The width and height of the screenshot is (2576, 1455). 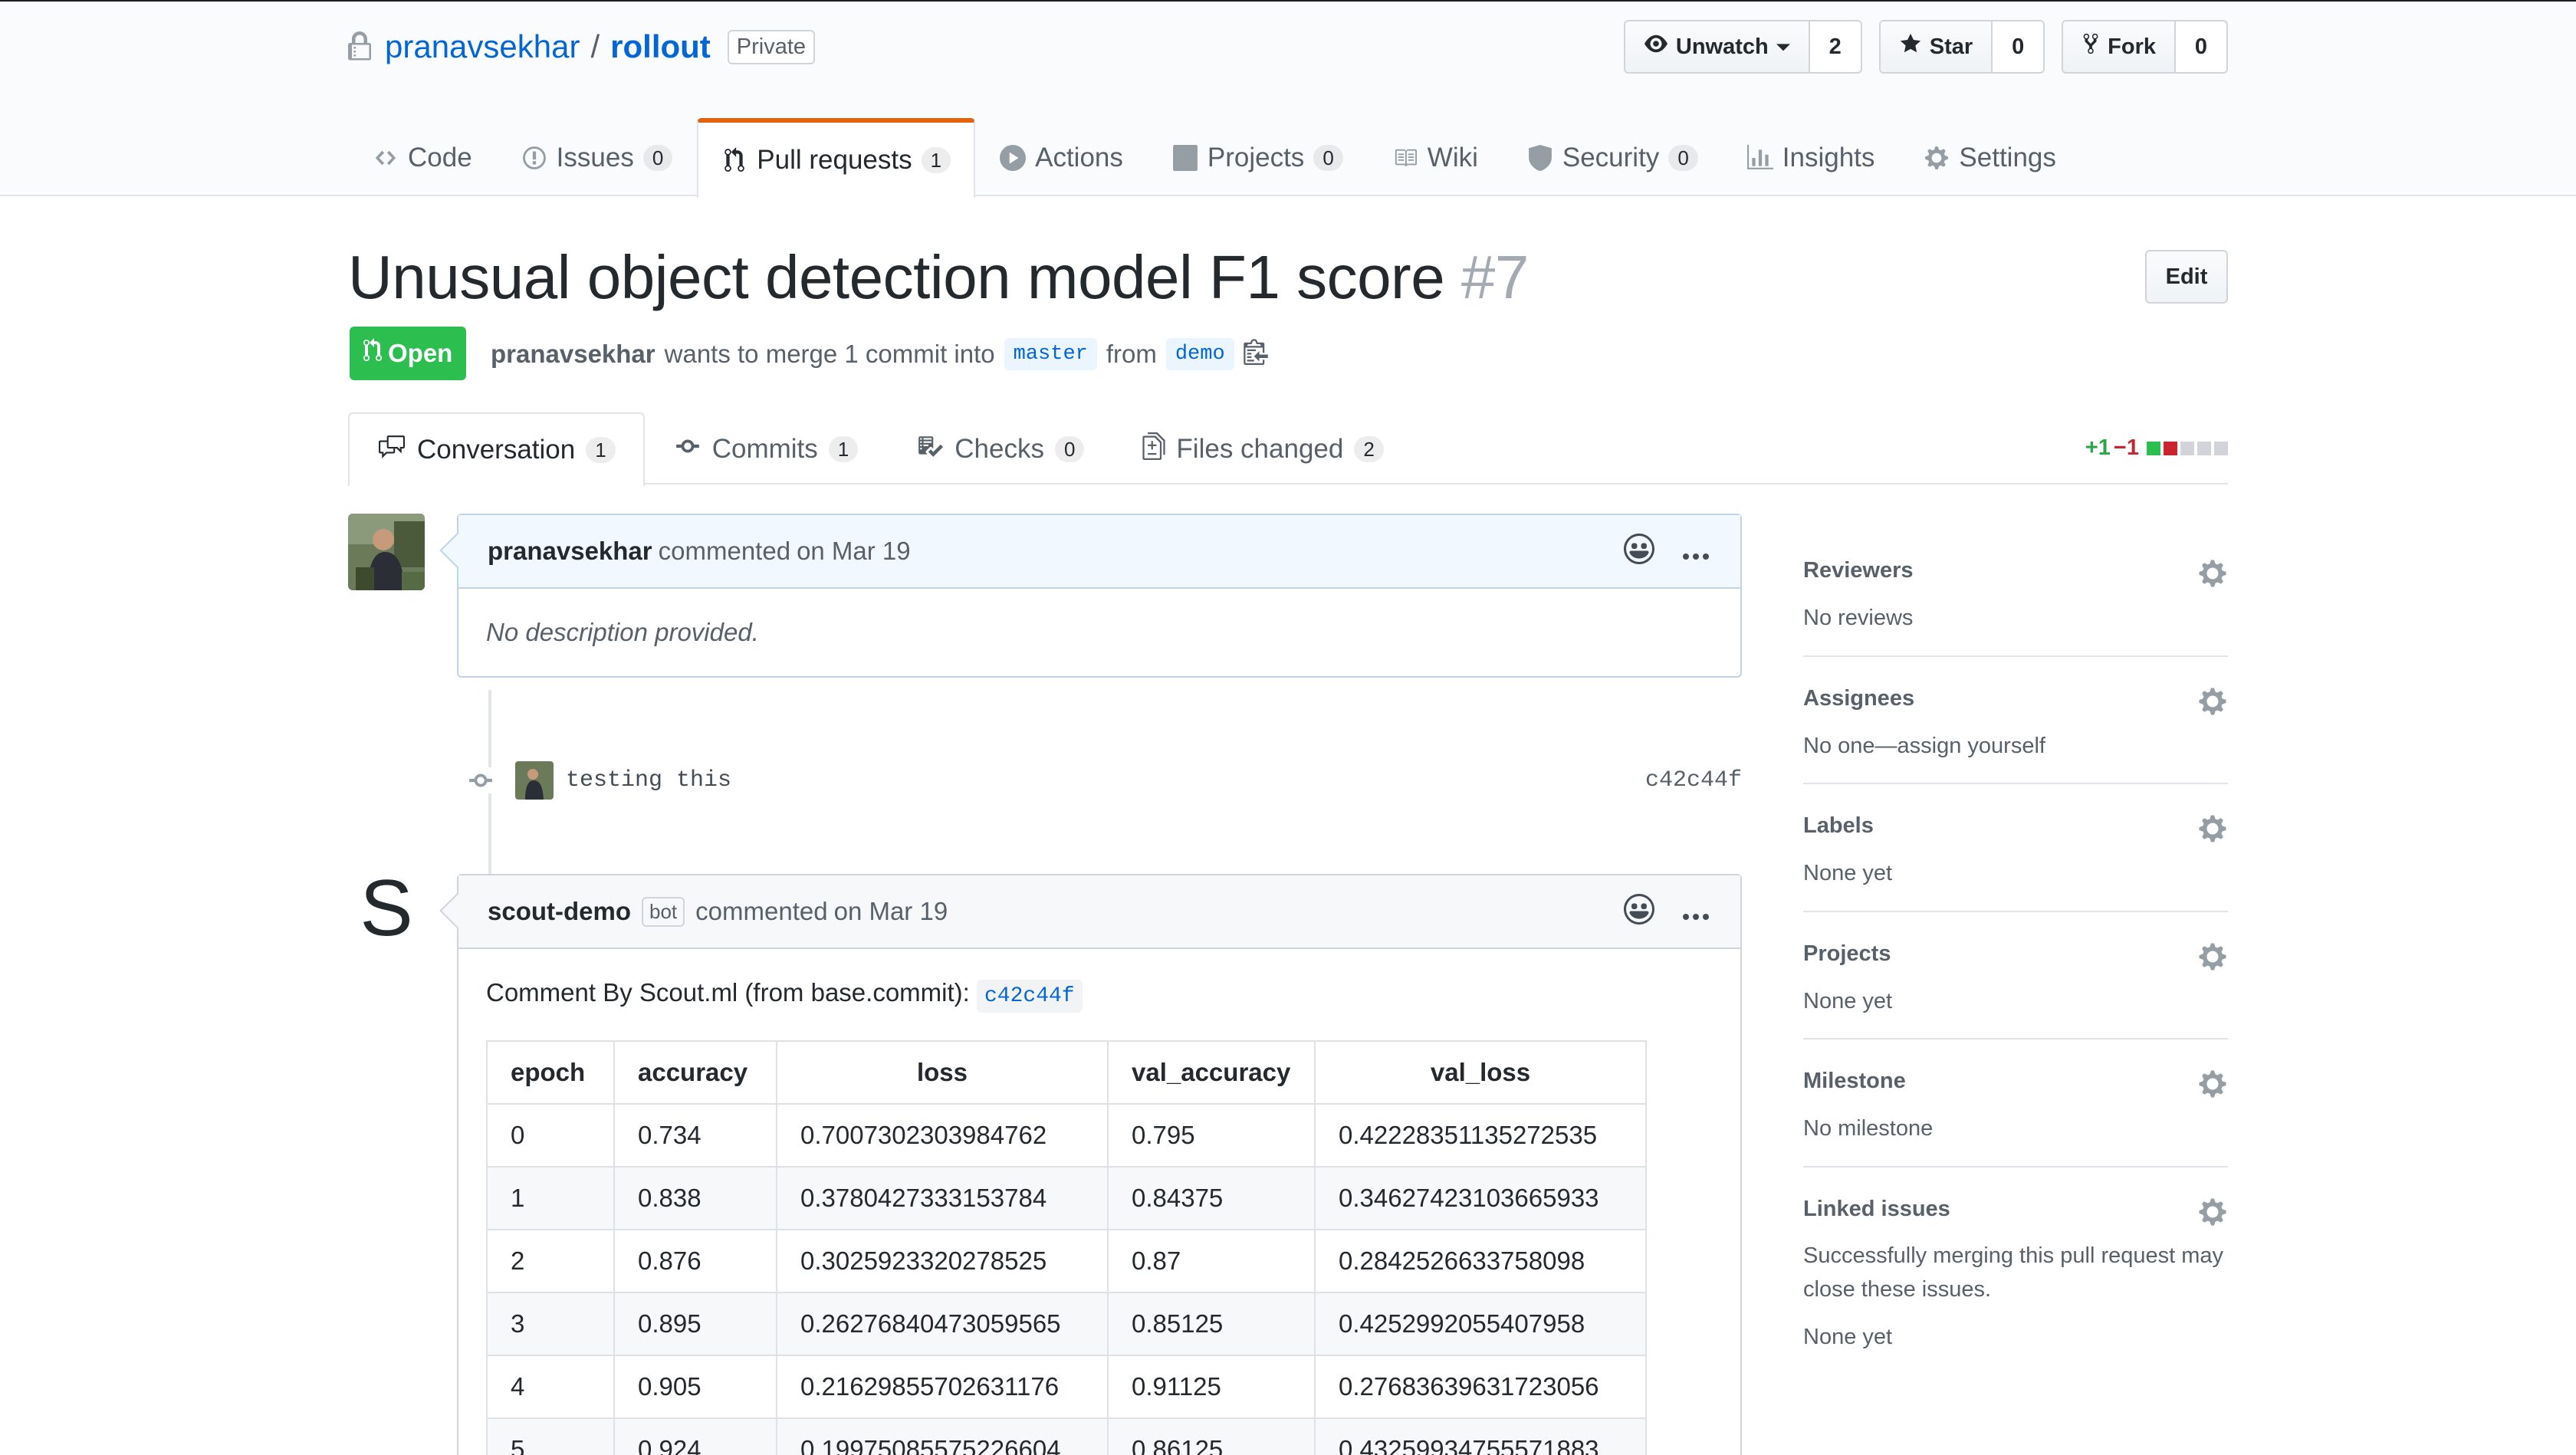 What do you see at coordinates (1405, 158) in the screenshot?
I see `book-icon` at bounding box center [1405, 158].